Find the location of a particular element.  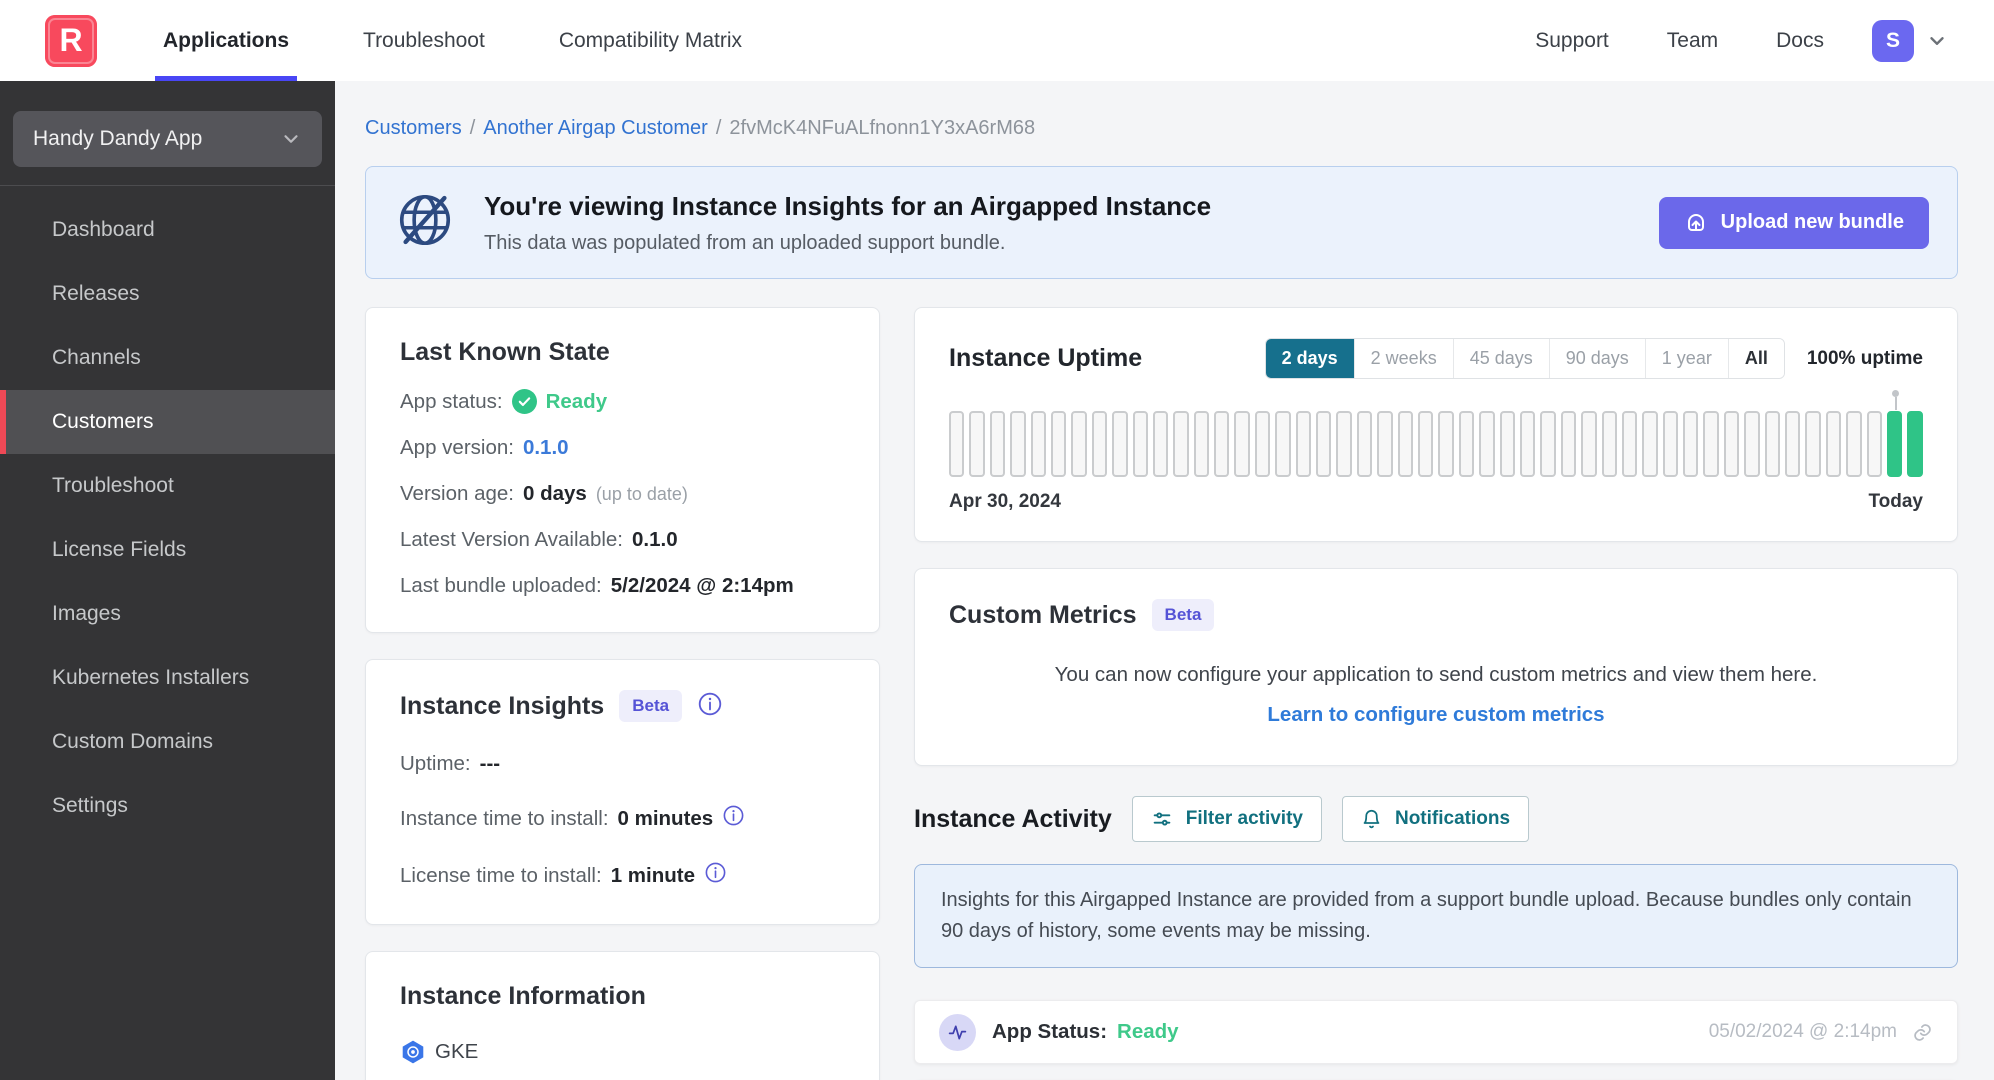

nav-tab-troubleshoot: Troubleshoot is located at coordinates (424, 40).